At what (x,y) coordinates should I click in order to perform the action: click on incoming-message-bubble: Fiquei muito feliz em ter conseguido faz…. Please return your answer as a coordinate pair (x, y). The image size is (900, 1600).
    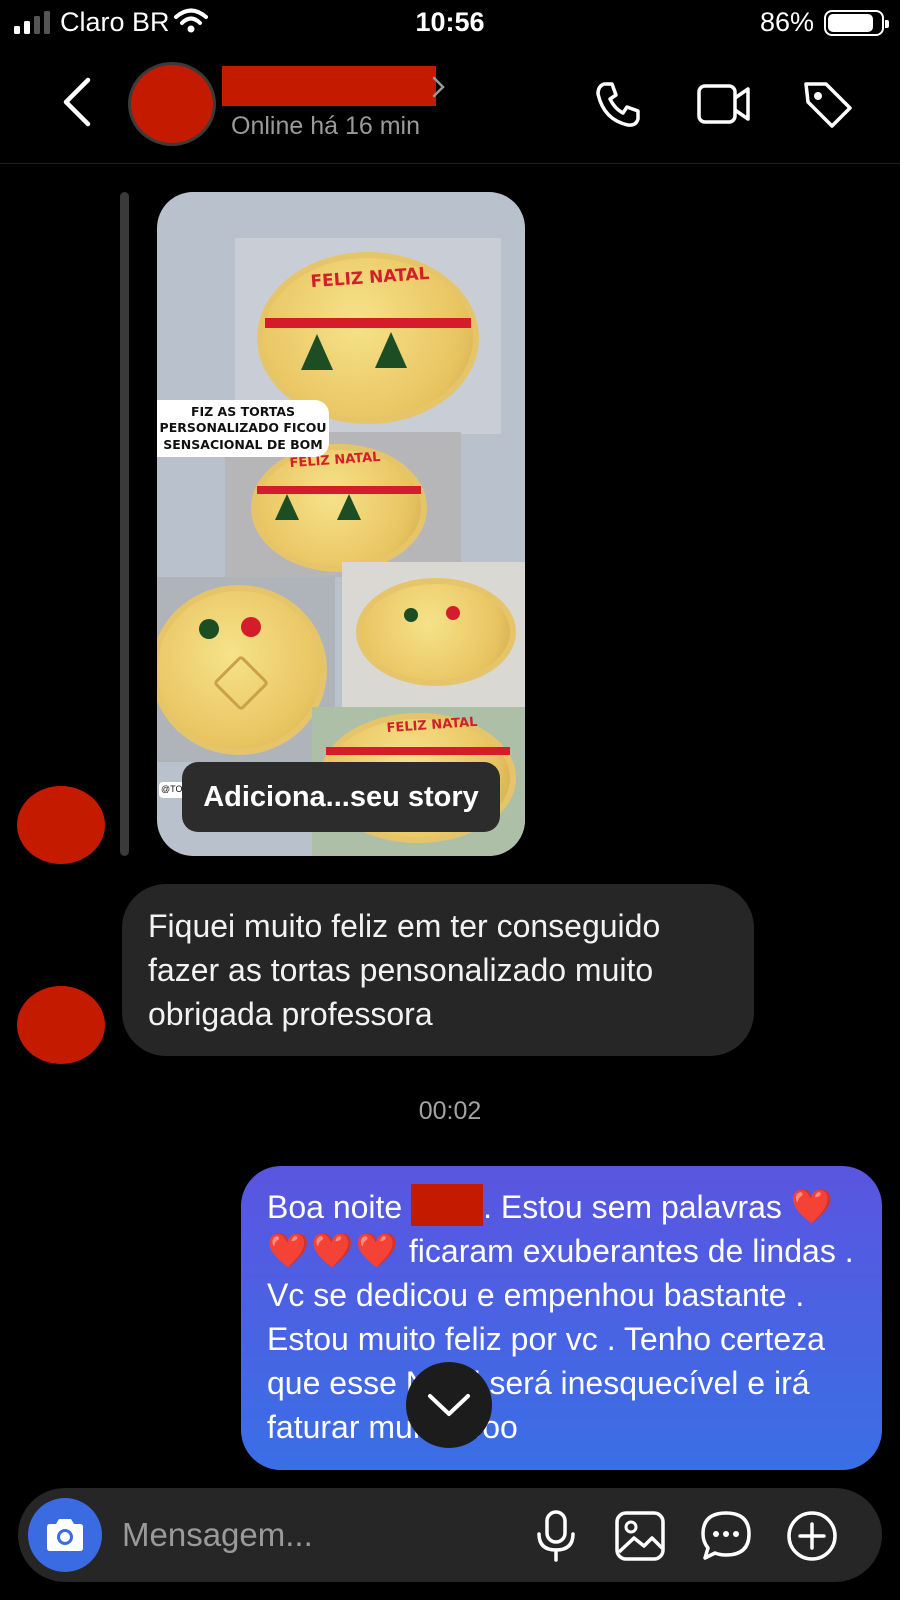
    Looking at the image, I should click on (438, 970).